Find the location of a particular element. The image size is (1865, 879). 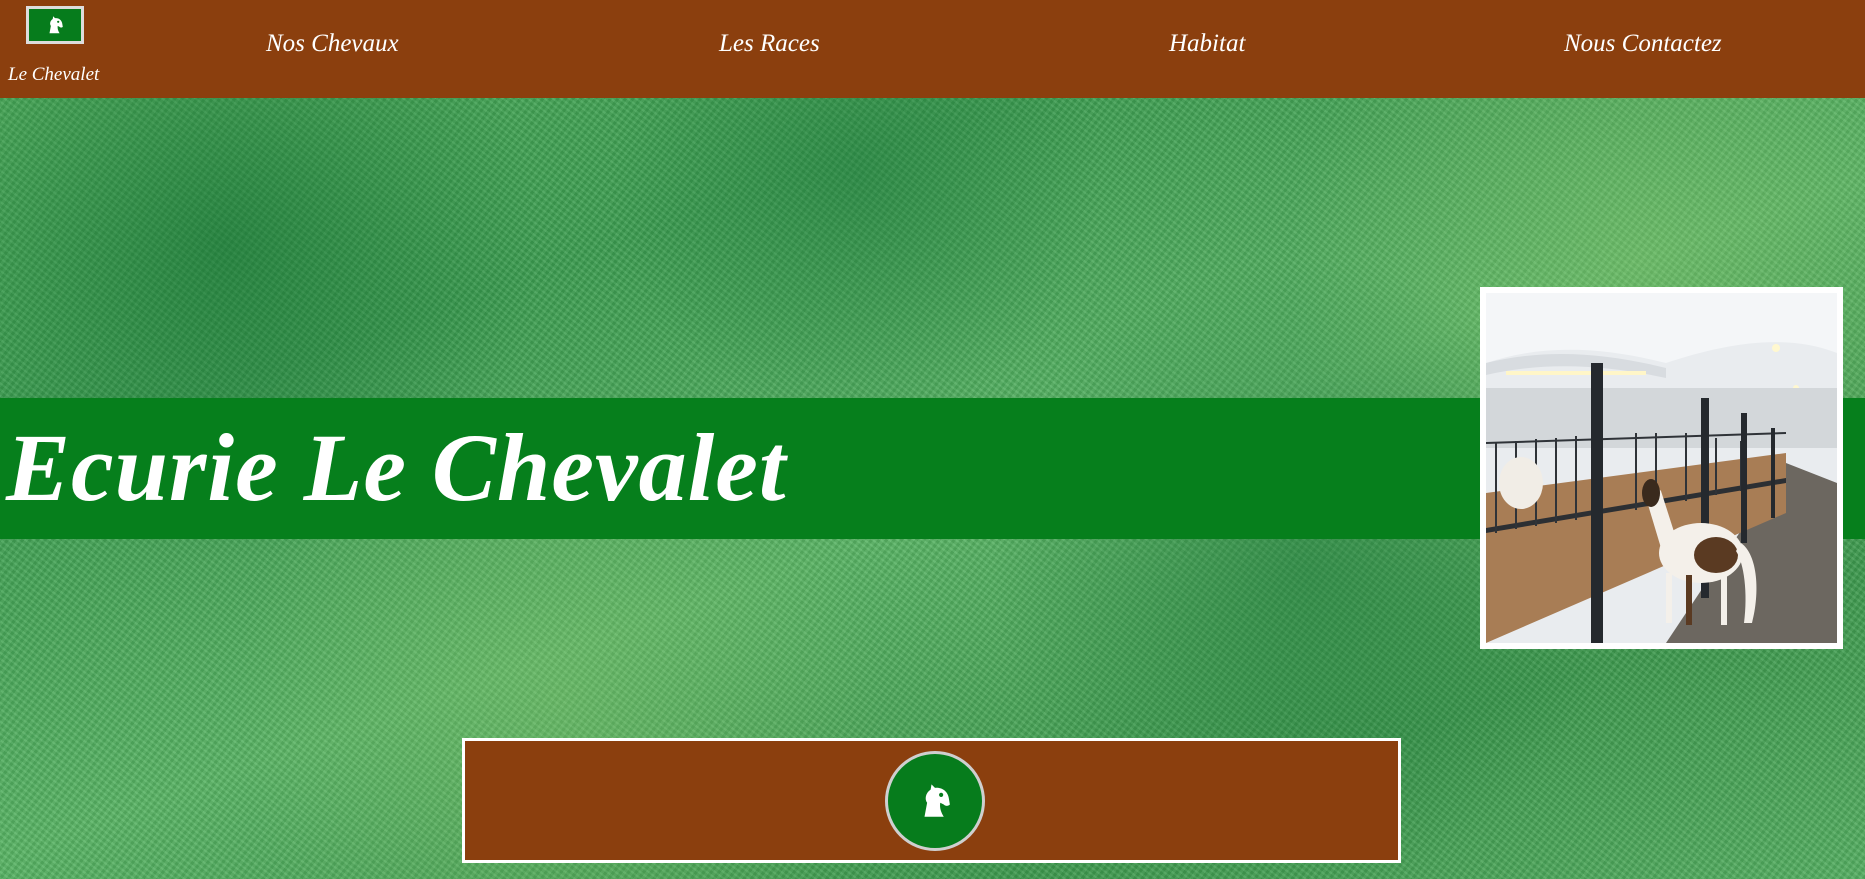

nav-les-races: Les Races is located at coordinates (769, 44).